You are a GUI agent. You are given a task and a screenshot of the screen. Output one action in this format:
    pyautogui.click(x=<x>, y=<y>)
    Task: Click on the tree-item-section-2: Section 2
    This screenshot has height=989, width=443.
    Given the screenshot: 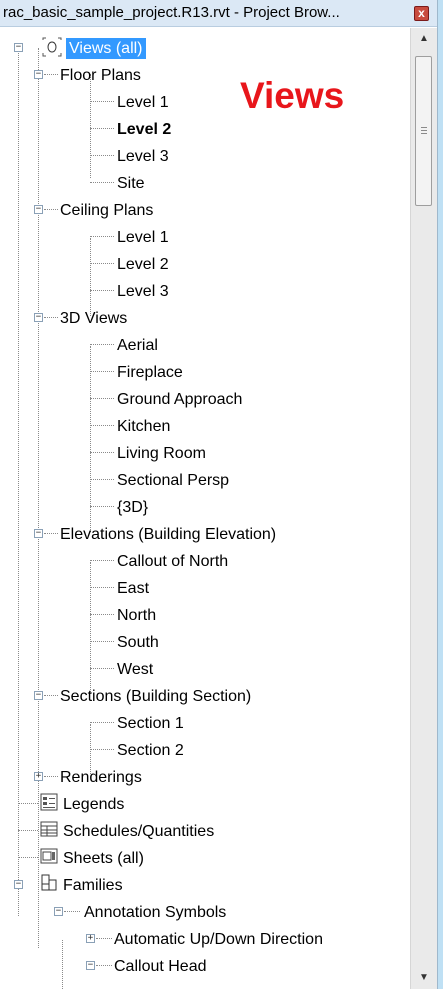 What is the action you would take?
    pyautogui.click(x=150, y=750)
    